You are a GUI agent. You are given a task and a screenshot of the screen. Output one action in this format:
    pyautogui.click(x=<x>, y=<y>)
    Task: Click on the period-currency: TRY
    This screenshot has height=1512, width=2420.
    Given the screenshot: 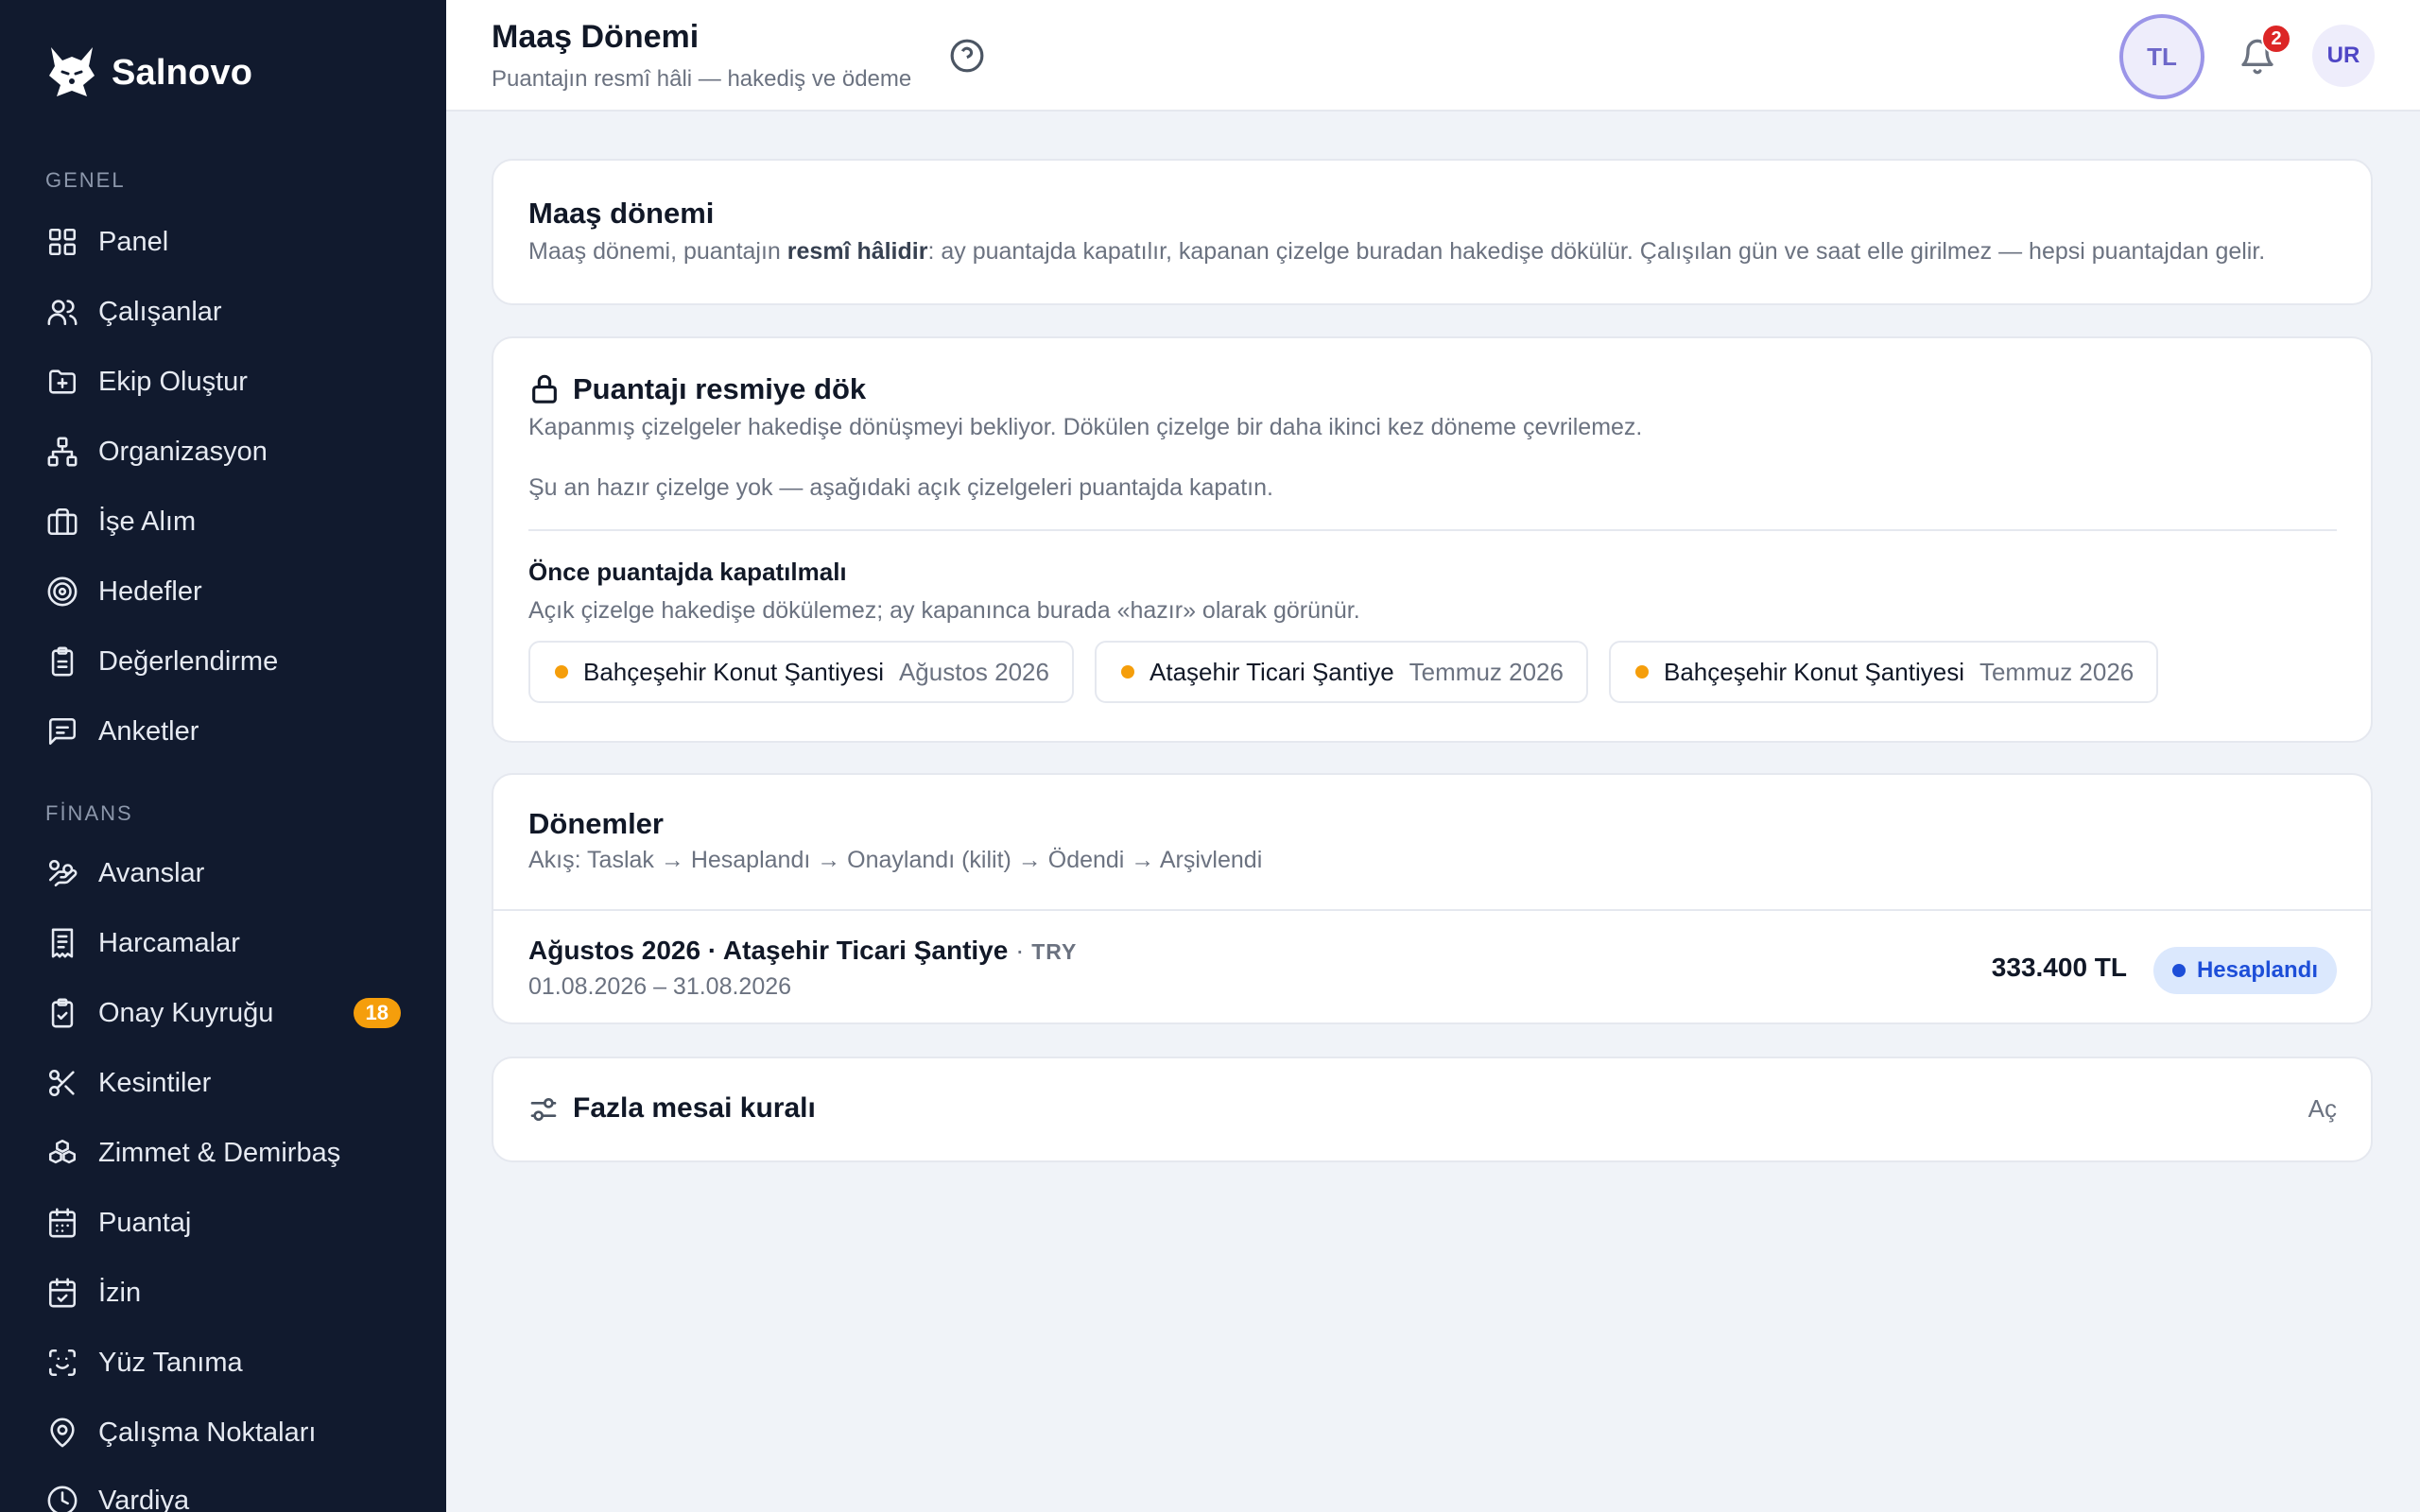 What is the action you would take?
    pyautogui.click(x=1054, y=951)
    